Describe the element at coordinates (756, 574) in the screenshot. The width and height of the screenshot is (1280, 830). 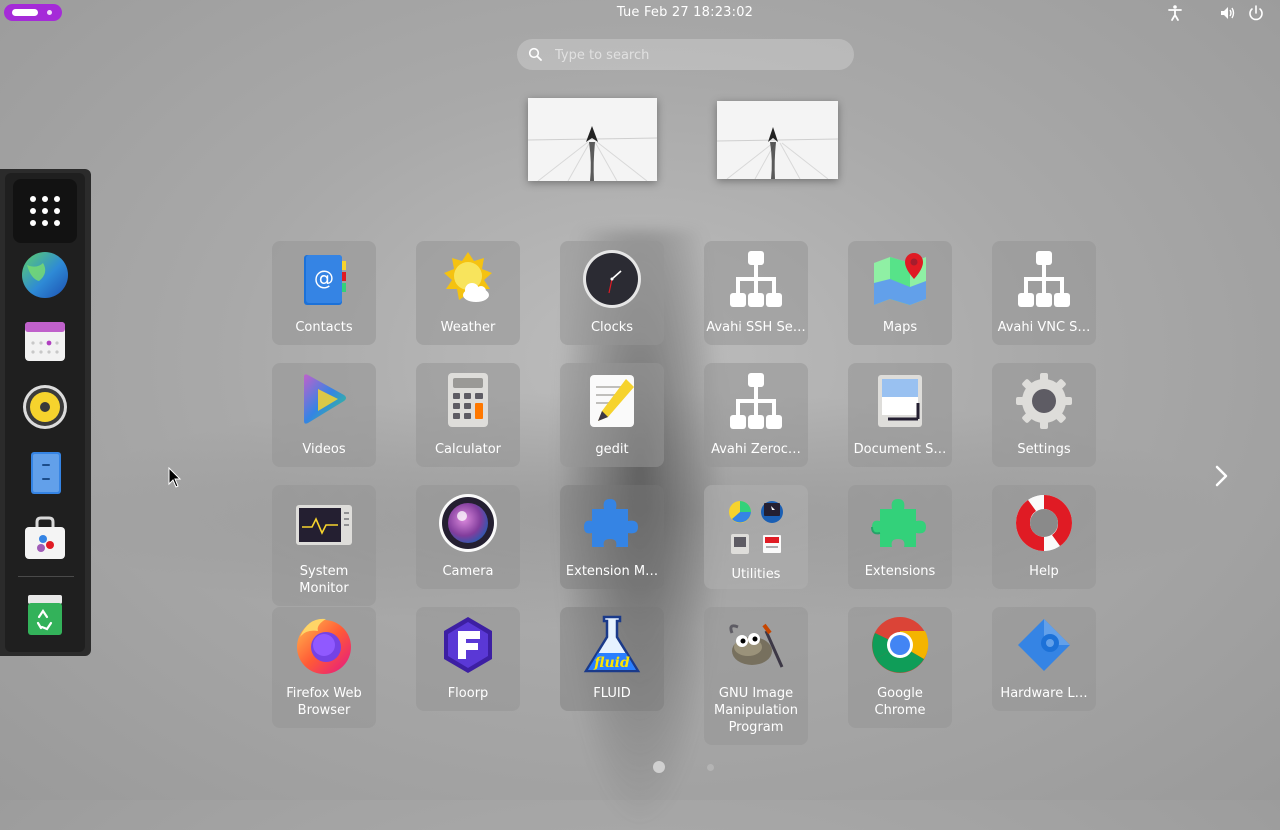
I see `app-label: Utilities` at that location.